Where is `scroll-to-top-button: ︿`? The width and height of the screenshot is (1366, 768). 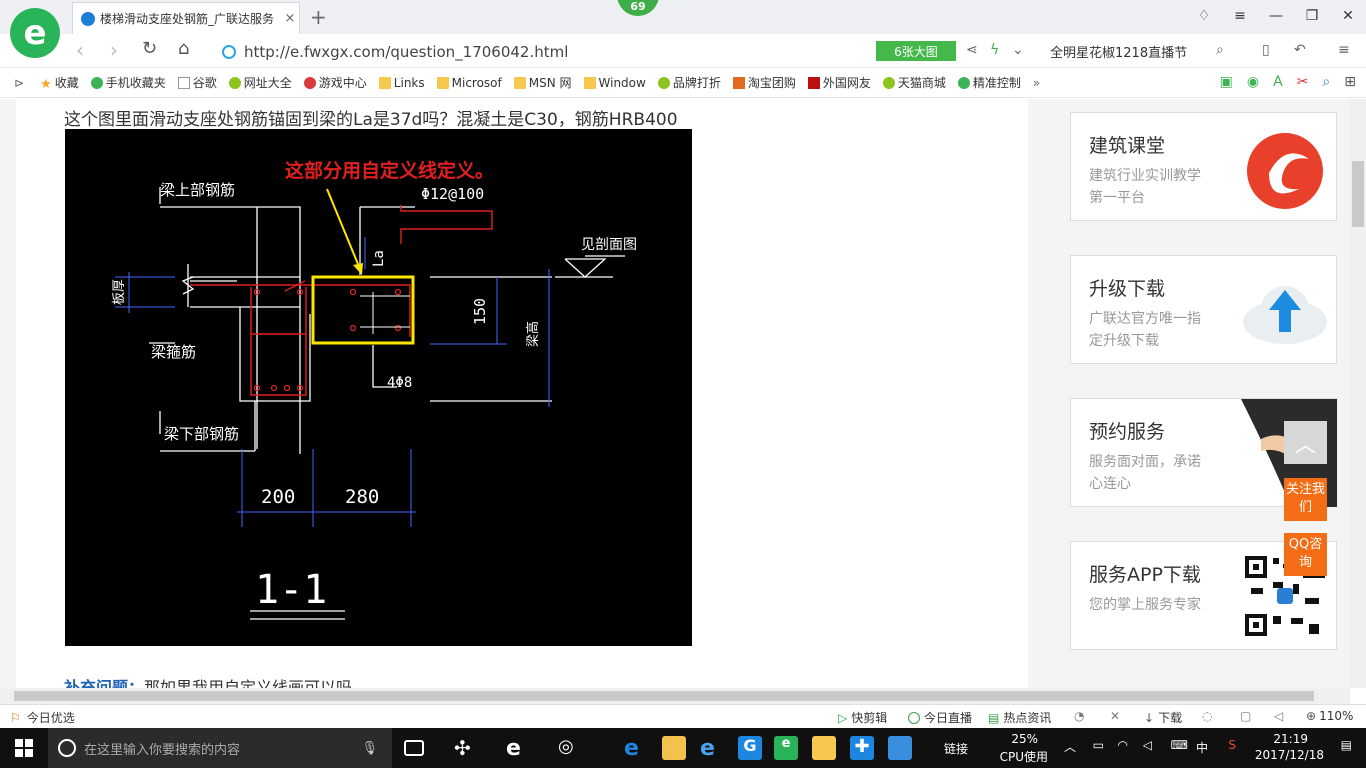
scroll-to-top-button: ︿ is located at coordinates (1305, 442).